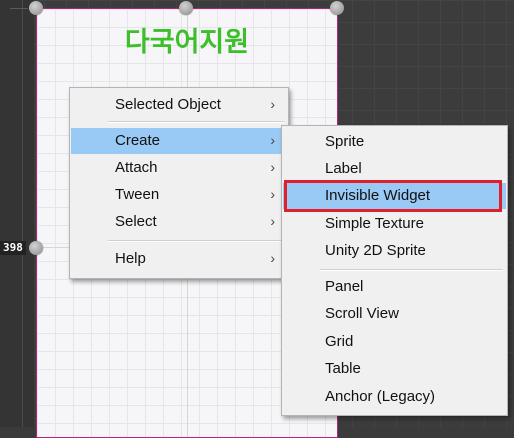 The height and width of the screenshot is (438, 514). I want to click on submenu-item-unity-2d-sprite: Unity 2D Sprite, so click(394, 251).